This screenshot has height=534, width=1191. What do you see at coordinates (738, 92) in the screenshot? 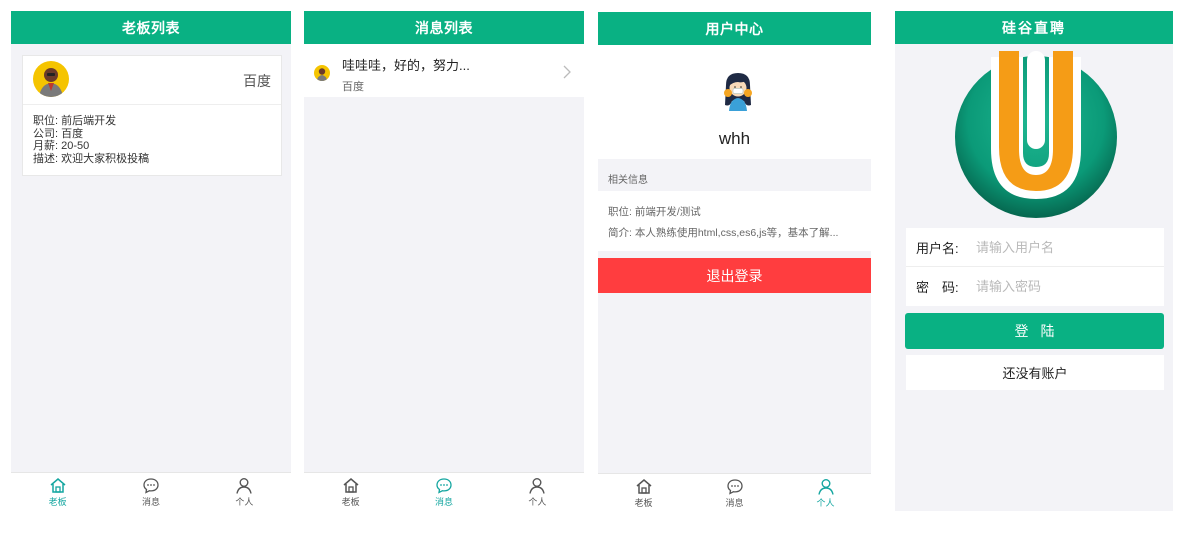
I see `user-avatar` at bounding box center [738, 92].